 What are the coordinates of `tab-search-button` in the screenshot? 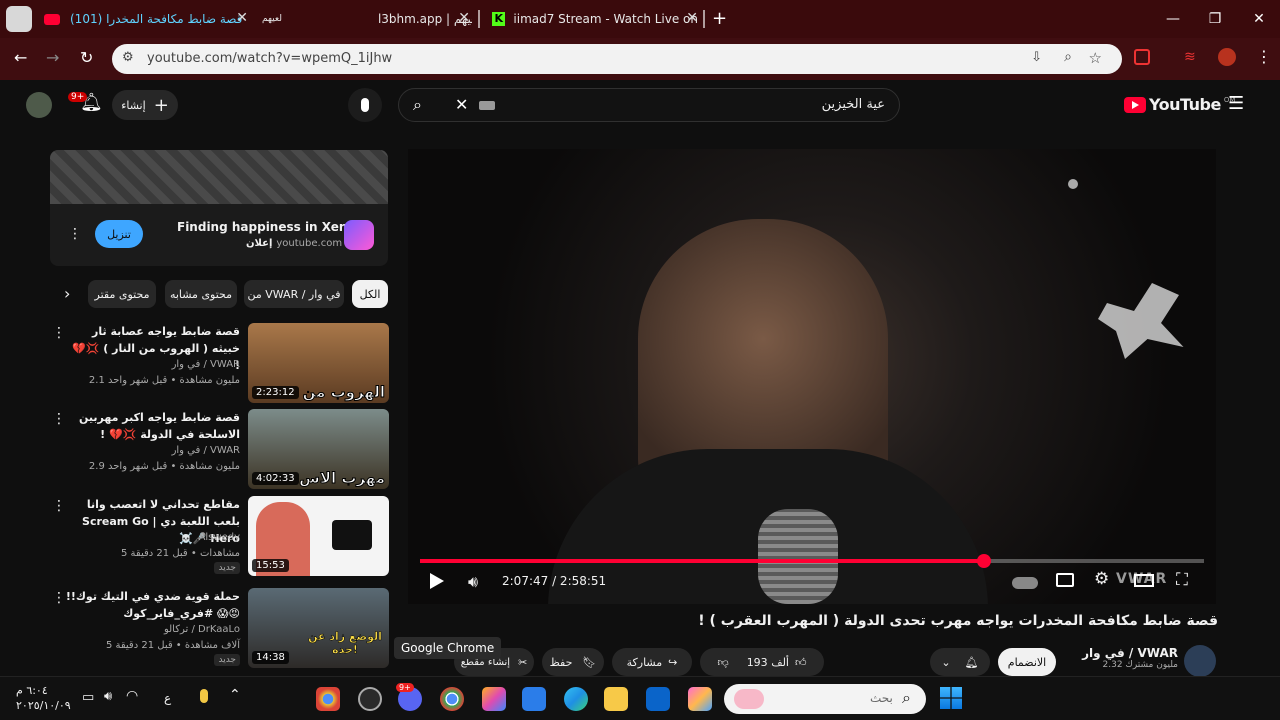 It's located at (19, 19).